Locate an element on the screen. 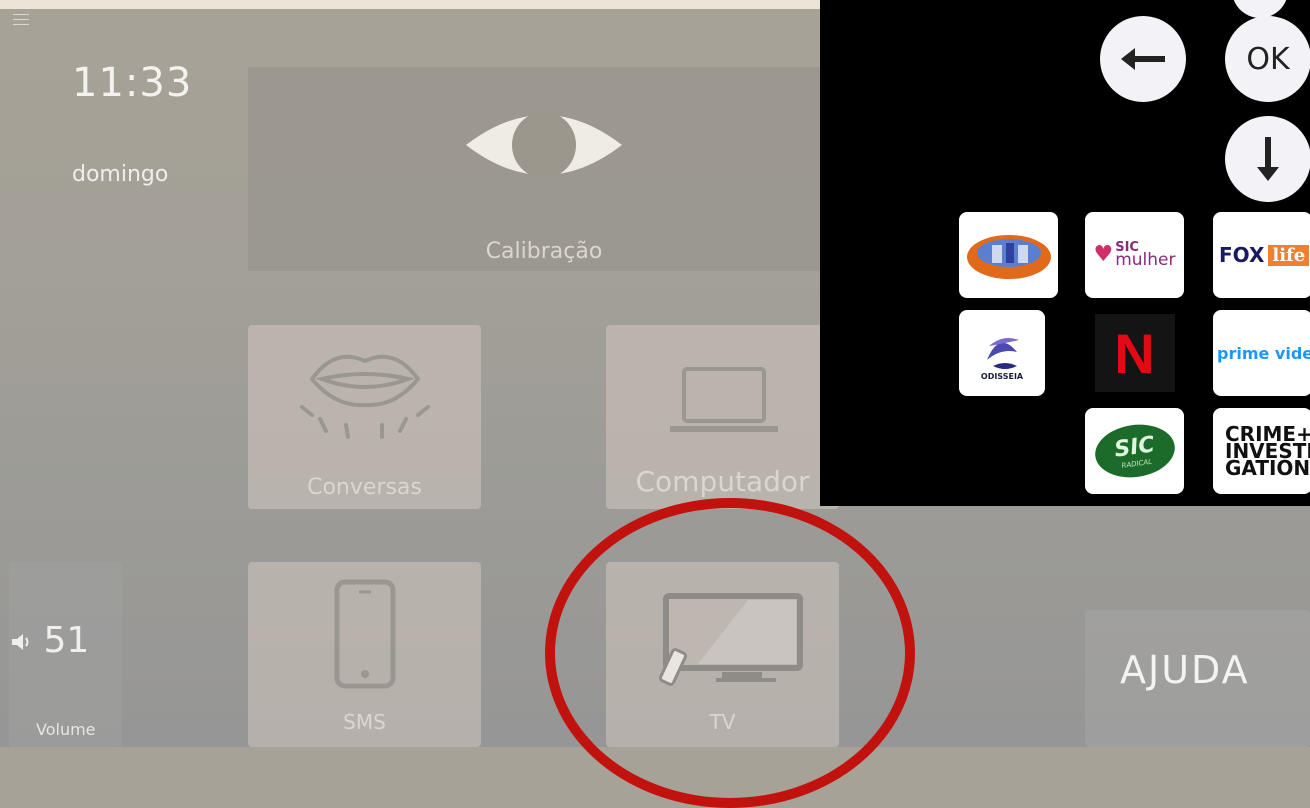 This screenshot has width=1310, height=808. speaker-icon is located at coordinates (20, 642).